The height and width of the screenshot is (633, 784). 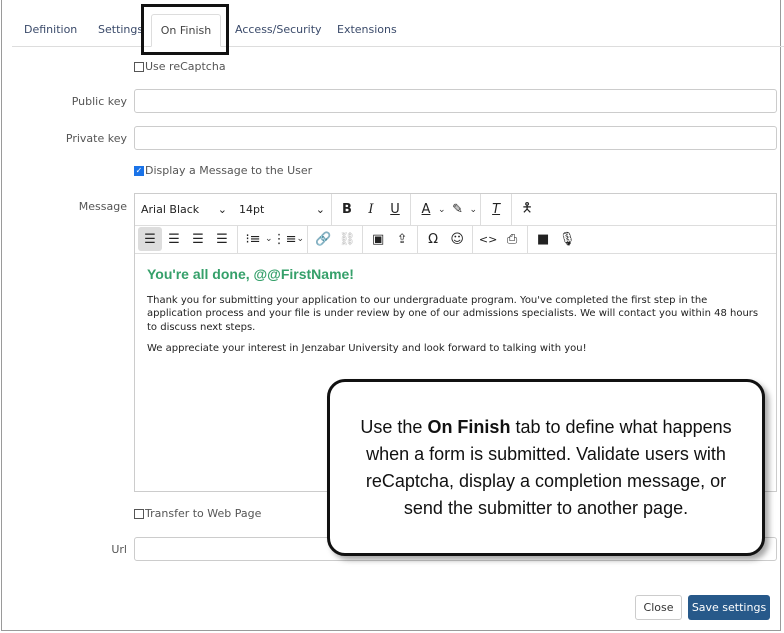 What do you see at coordinates (367, 29) in the screenshot?
I see `tab-extensions: Extensions` at bounding box center [367, 29].